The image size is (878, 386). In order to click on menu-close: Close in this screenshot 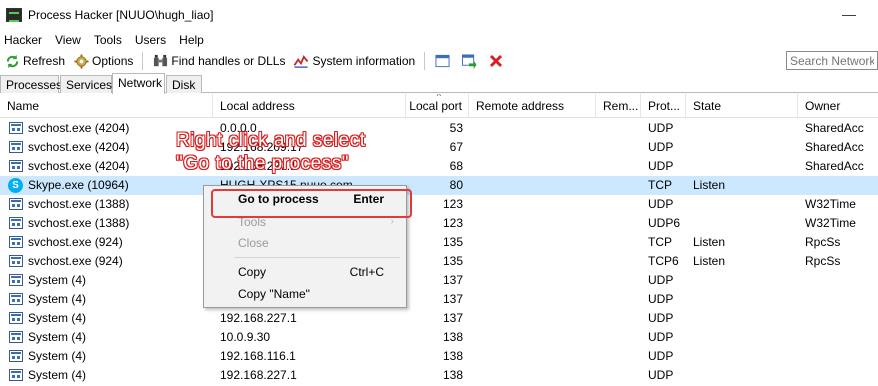, I will do `click(305, 243)`.